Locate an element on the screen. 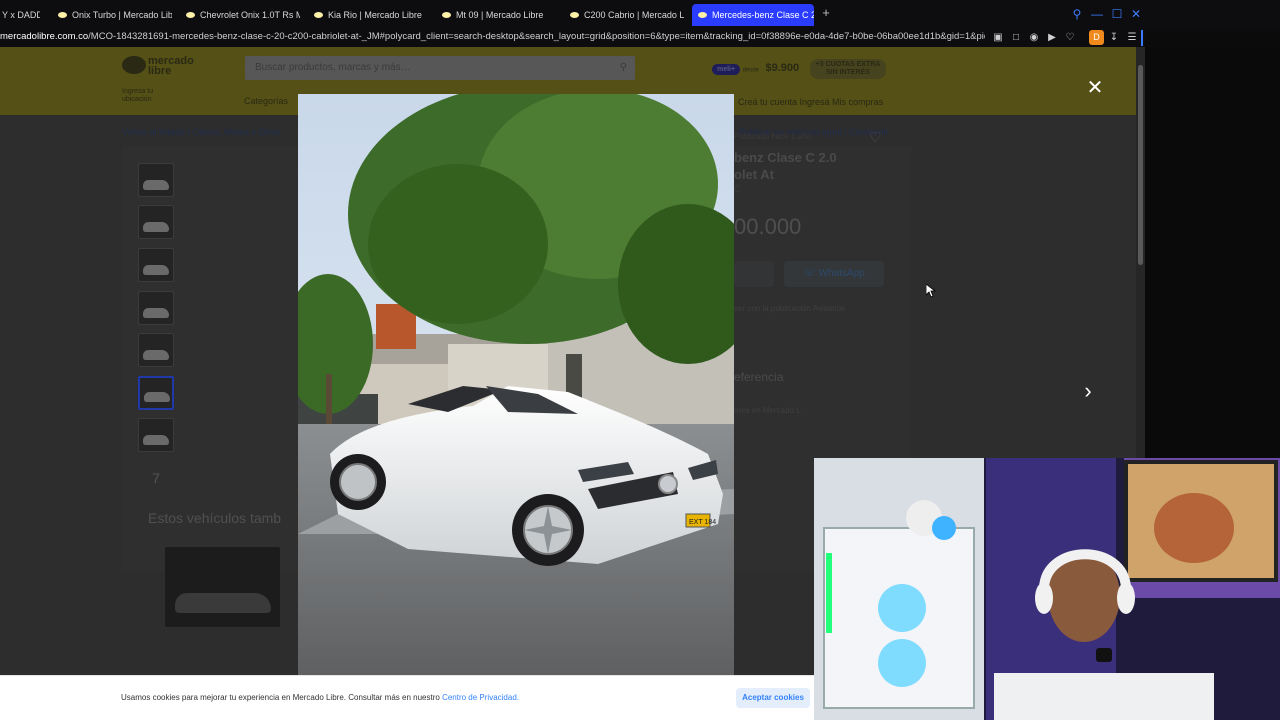 This screenshot has height=720, width=1280. figurine is located at coordinates (944, 528).